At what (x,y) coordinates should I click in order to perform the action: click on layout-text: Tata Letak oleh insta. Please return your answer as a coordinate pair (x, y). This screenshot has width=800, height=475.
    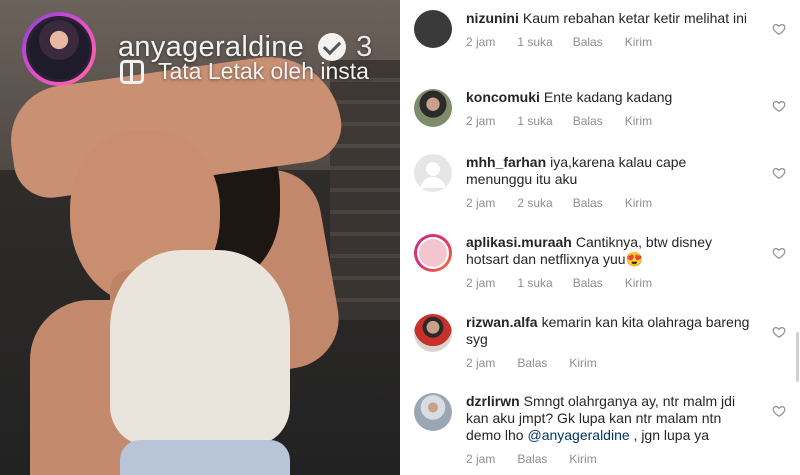
    Looking at the image, I should click on (263, 71).